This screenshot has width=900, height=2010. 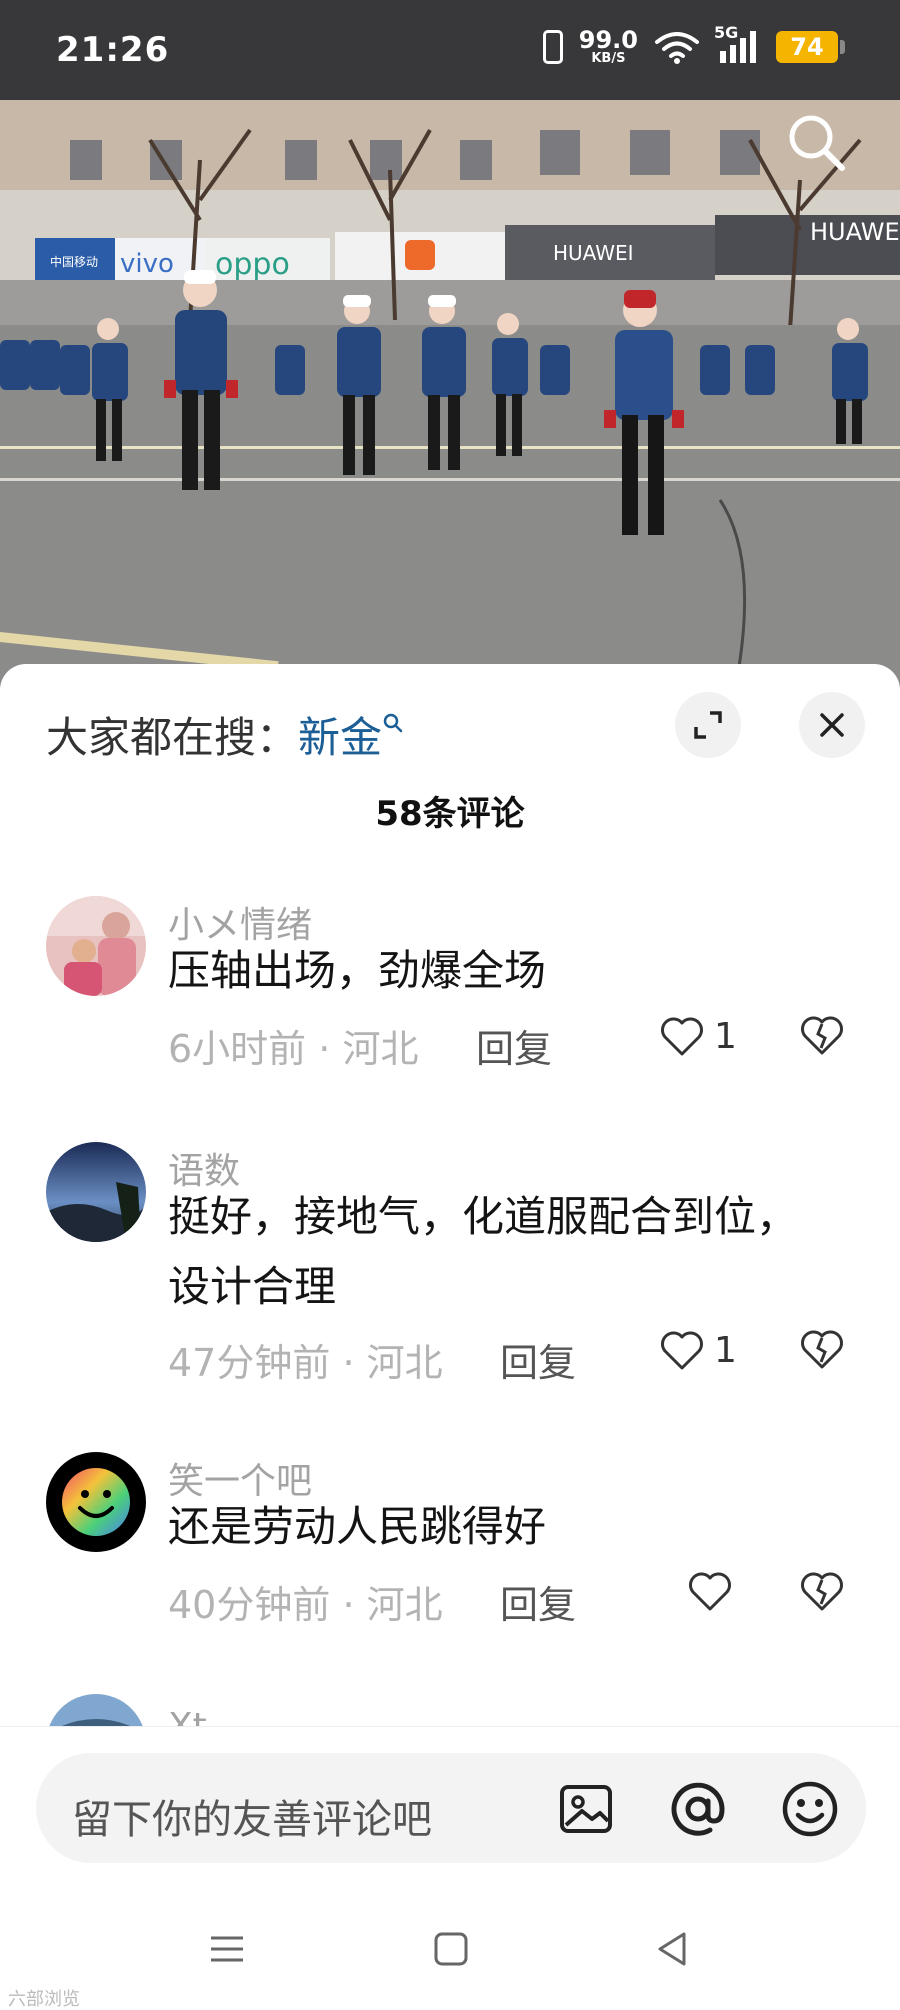 I want to click on comment-text: 还是劳动人民跳得好, so click(x=357, y=1526).